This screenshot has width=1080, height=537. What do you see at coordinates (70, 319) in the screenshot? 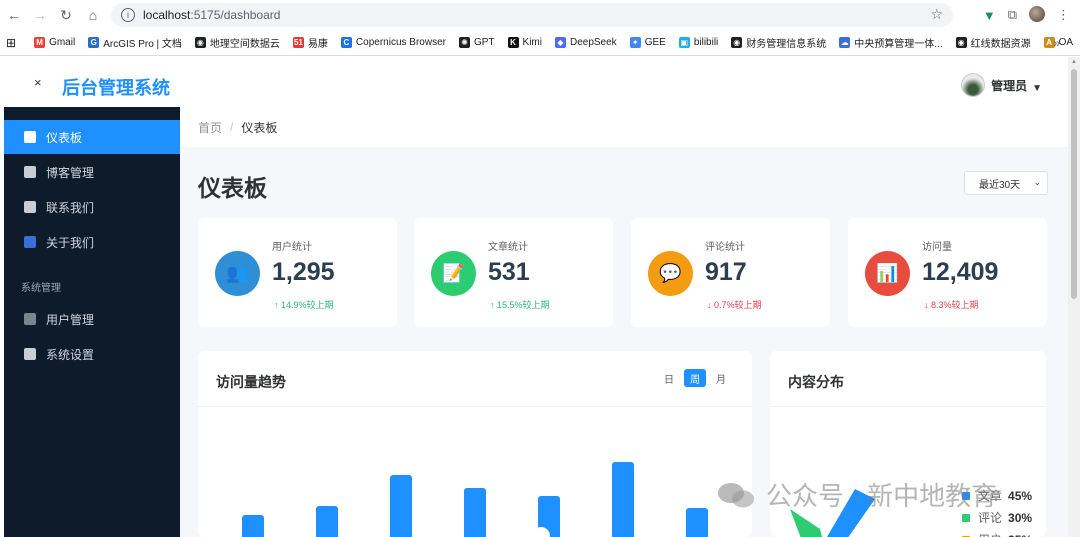
I see `sidebar-item-label: 用户管理` at bounding box center [70, 319].